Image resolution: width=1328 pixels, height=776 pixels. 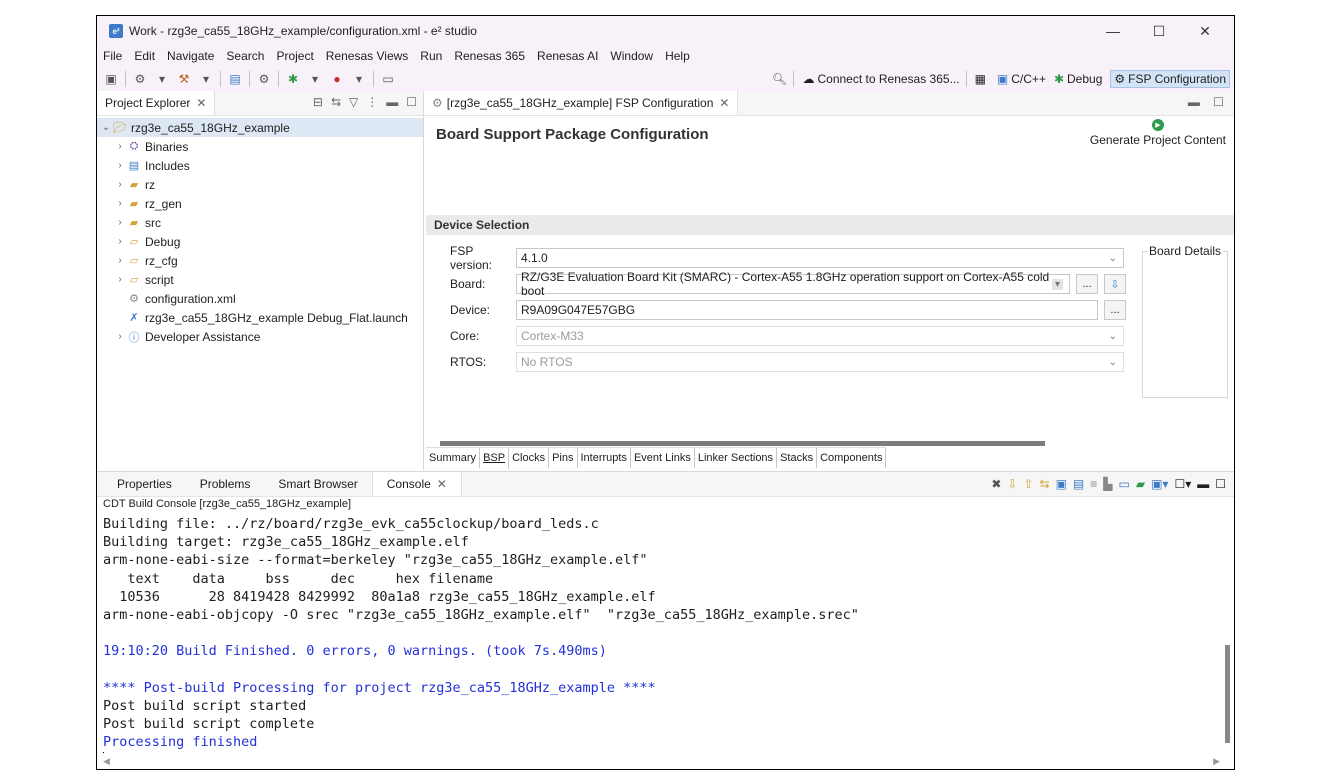 I want to click on tab-console: Console ✕, so click(x=416, y=484).